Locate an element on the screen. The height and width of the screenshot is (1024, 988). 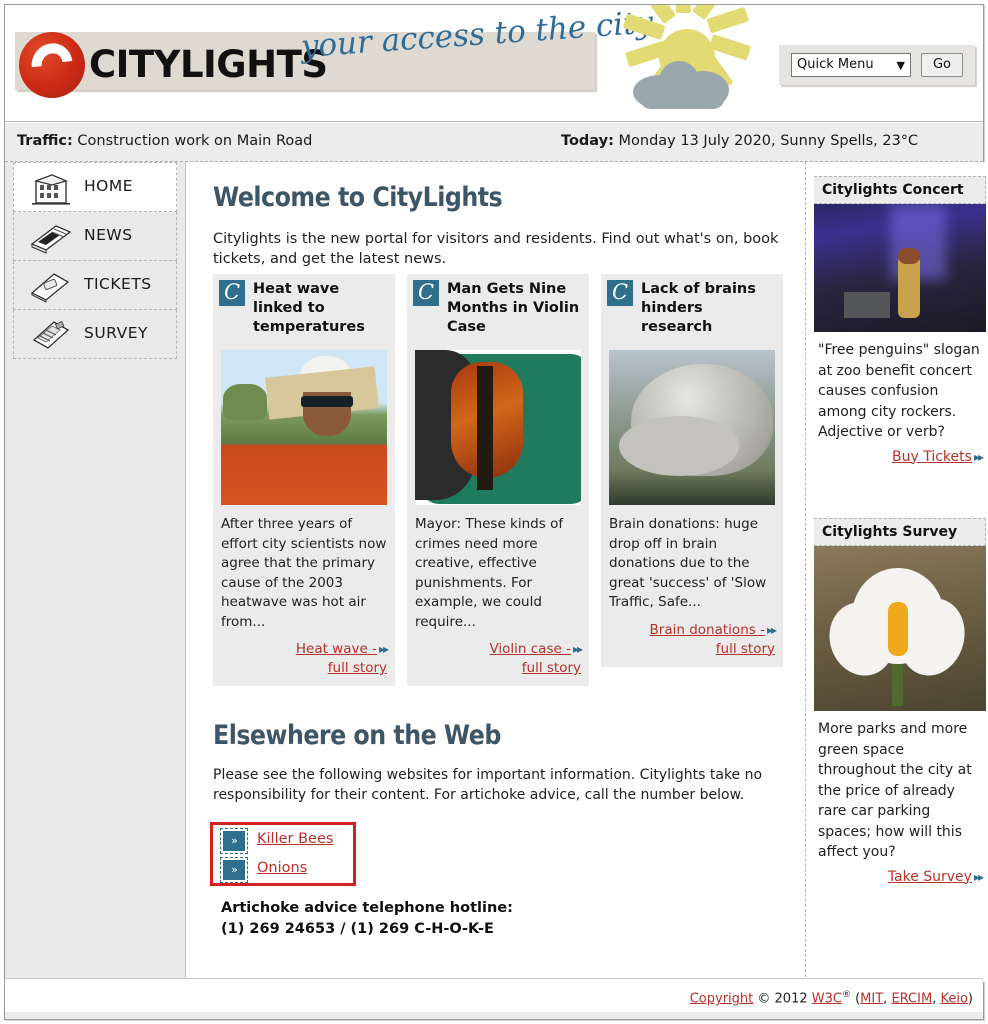
ticket-icon is located at coordinates (50, 286).